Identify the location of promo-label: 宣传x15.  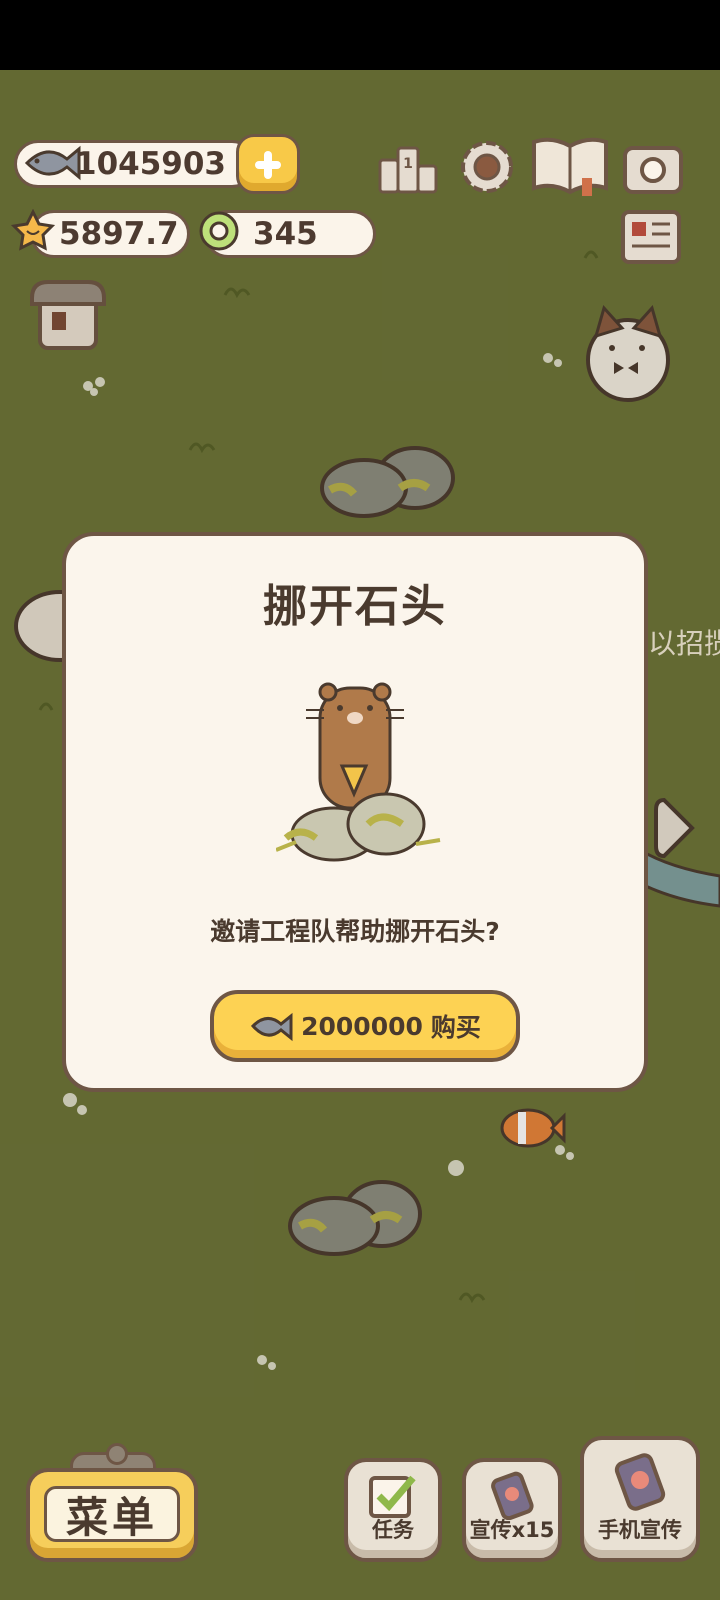
(512, 1530).